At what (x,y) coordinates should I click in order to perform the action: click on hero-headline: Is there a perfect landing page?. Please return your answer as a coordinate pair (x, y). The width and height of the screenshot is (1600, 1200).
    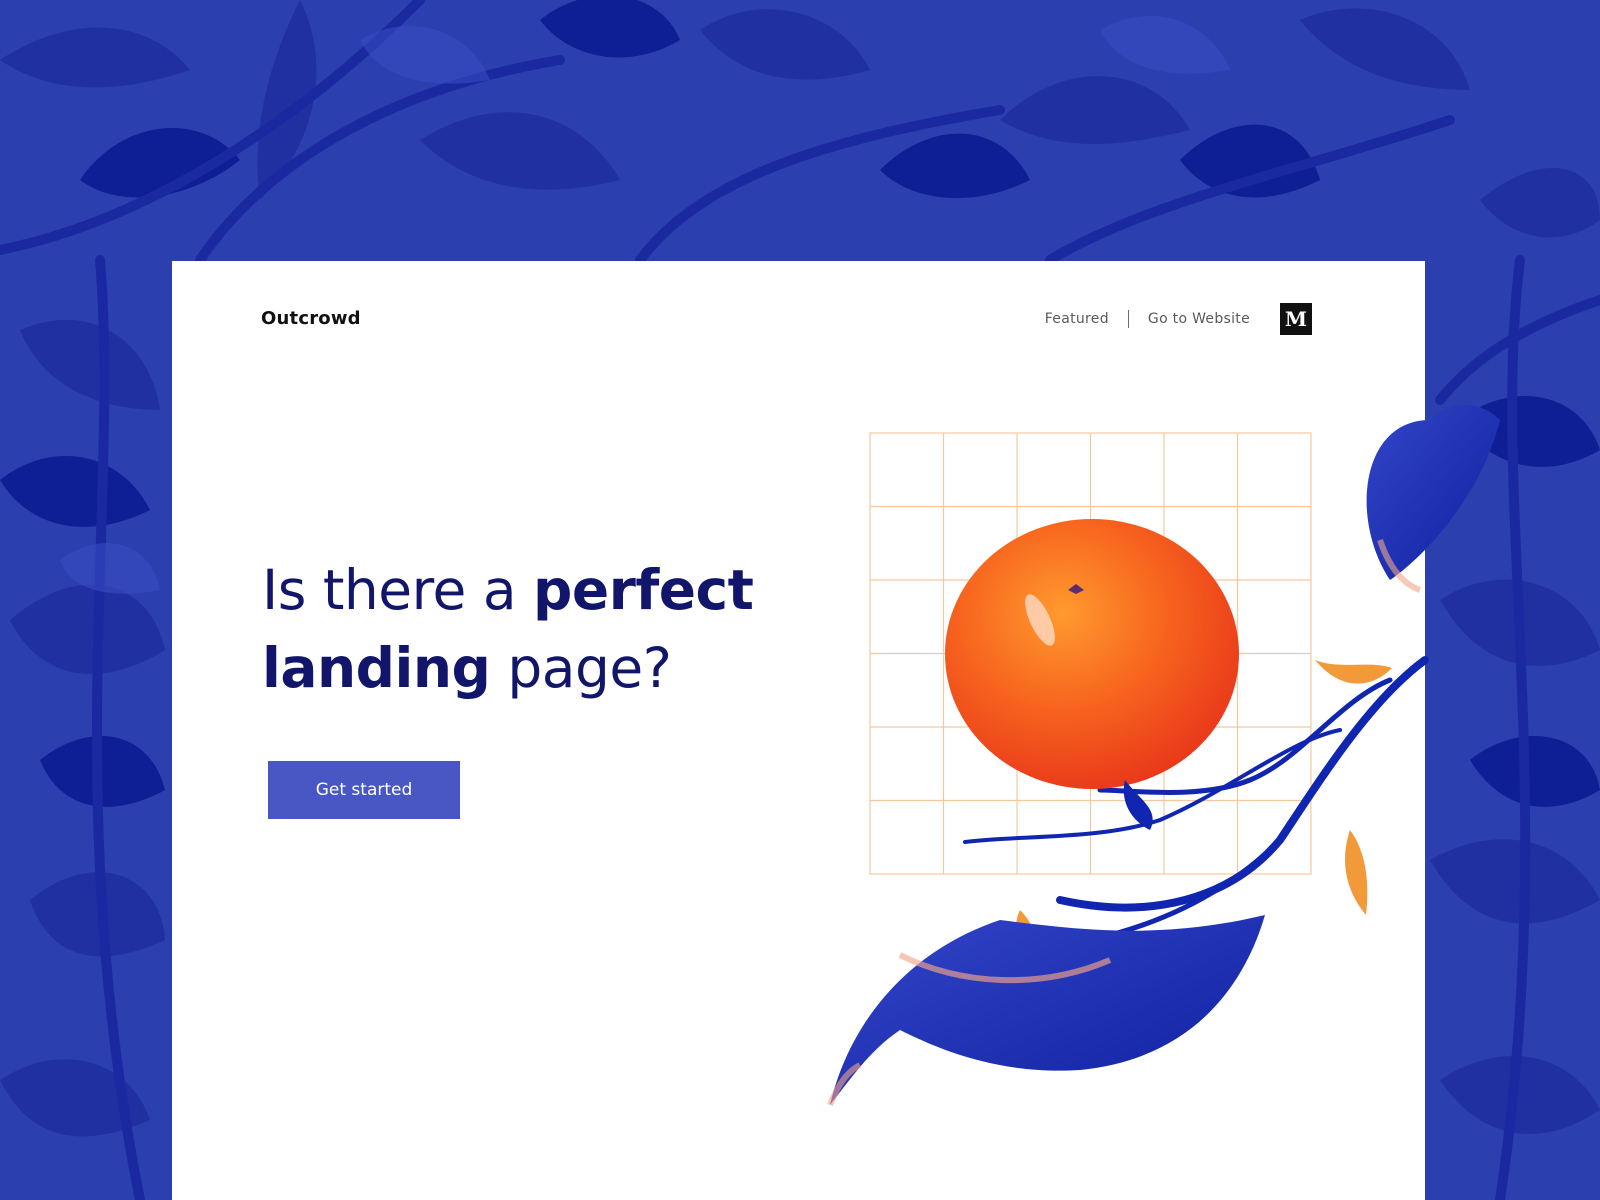
    Looking at the image, I should click on (542, 629).